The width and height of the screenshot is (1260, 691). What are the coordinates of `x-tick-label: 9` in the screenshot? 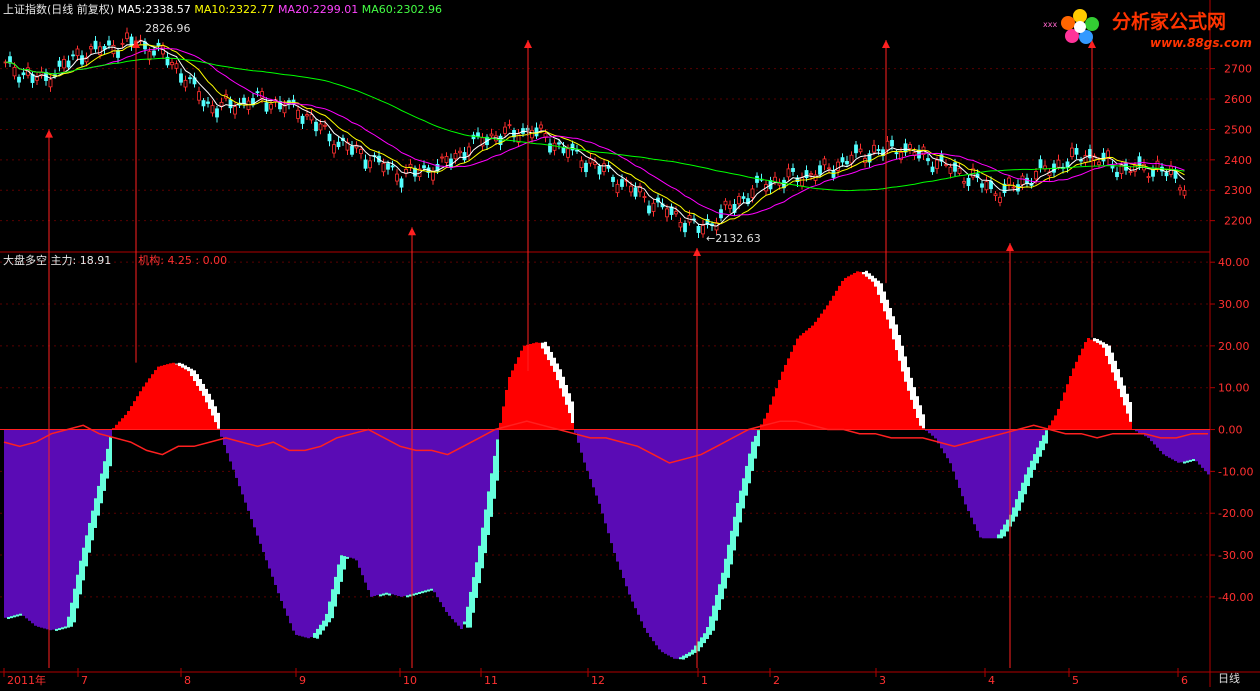 It's located at (302, 680).